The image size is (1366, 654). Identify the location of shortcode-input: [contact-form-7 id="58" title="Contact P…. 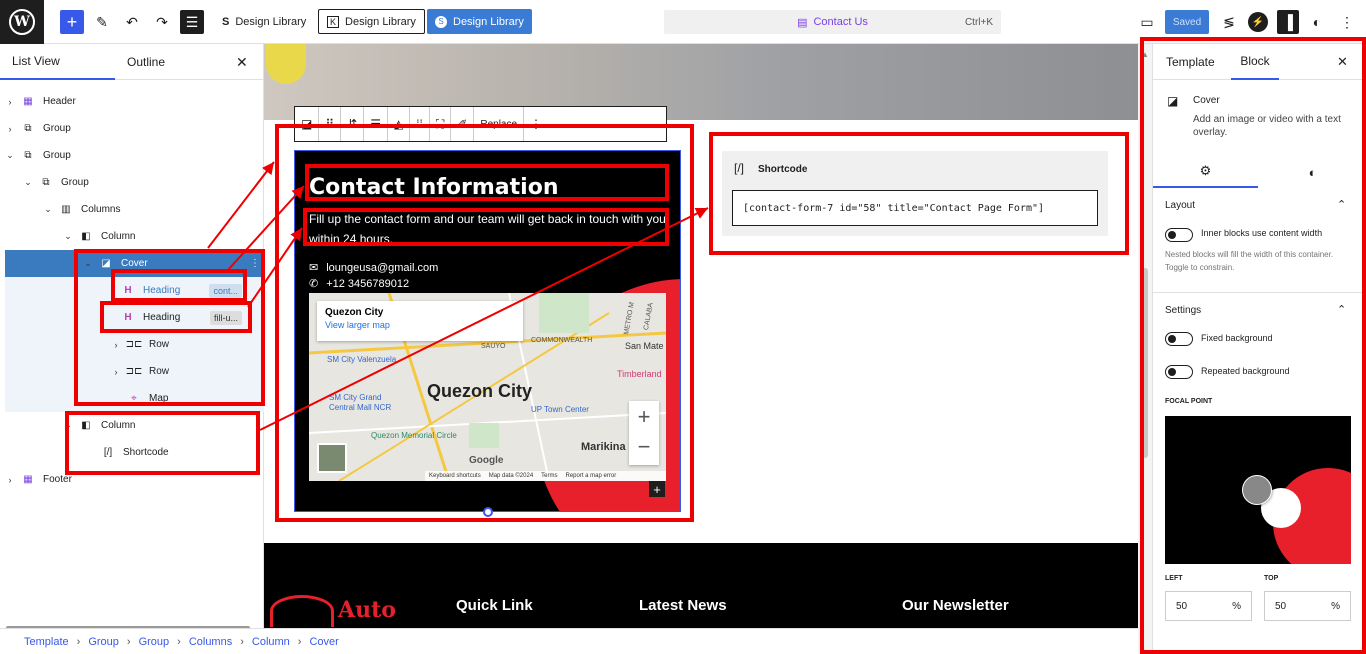
(915, 208).